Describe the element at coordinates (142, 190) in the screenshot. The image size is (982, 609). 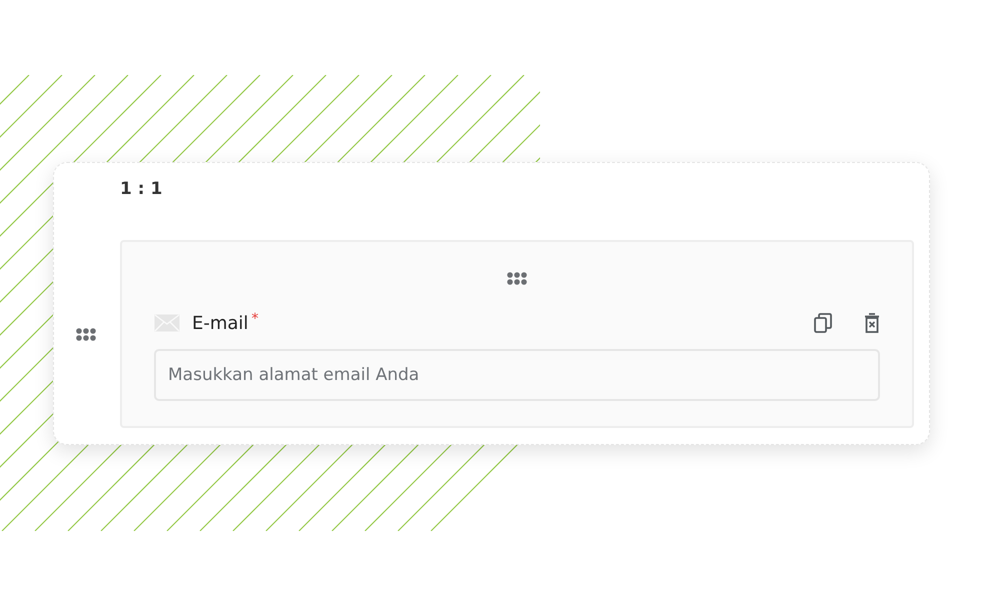
I see `ratio-label: 1` at that location.